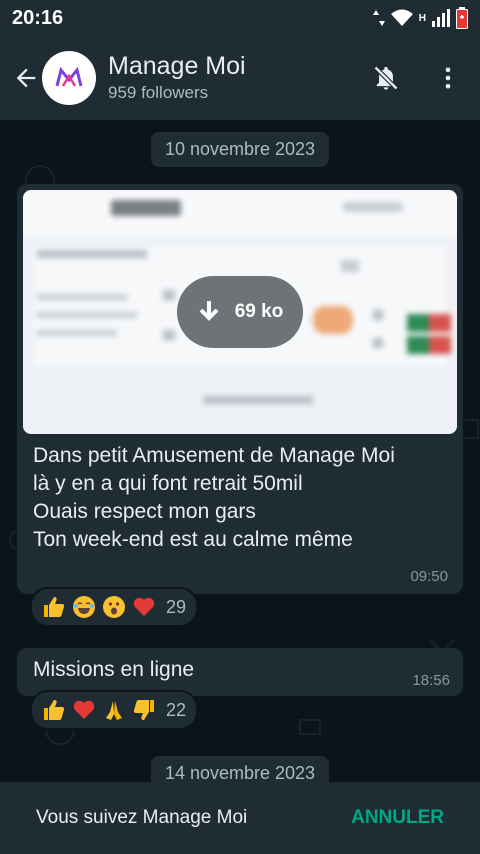  I want to click on reactions-bar: 29, so click(114, 607).